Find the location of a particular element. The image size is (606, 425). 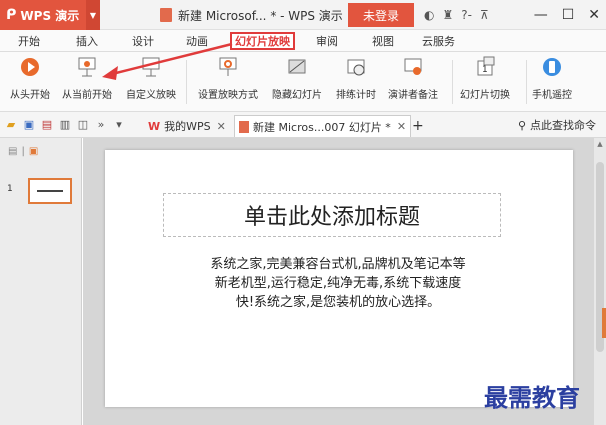

command-search: ⚲ 点此查找命令 is located at coordinates (557, 125).